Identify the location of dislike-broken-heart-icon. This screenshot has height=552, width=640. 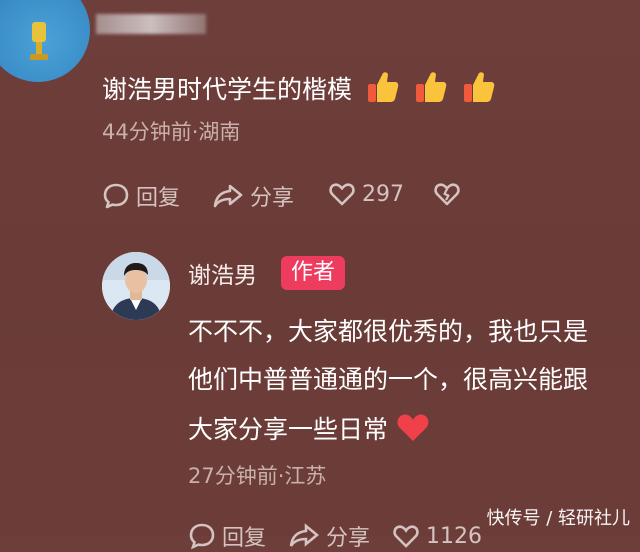
(447, 194).